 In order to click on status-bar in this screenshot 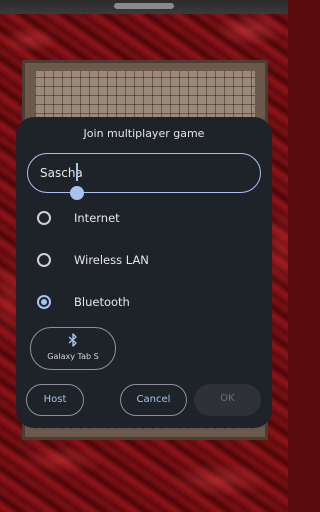, I will do `click(144, 7)`.